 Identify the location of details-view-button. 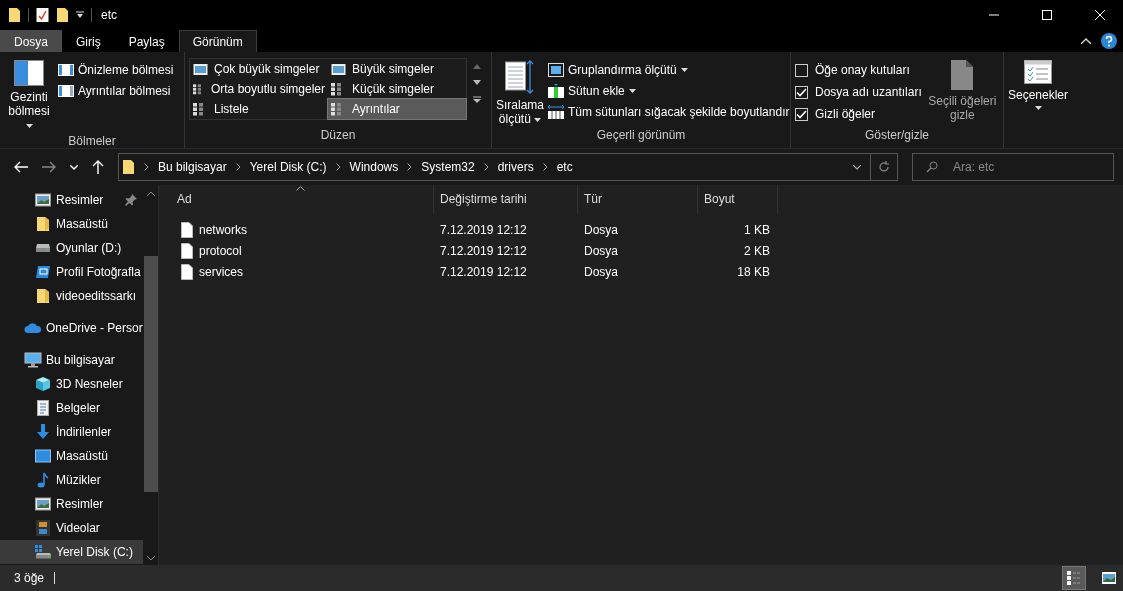
(1074, 578).